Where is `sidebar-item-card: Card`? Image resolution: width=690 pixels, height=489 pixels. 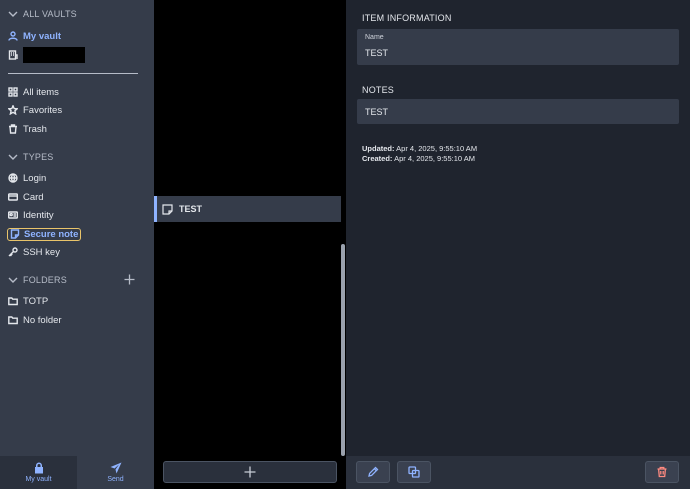
sidebar-item-card: Card is located at coordinates (26, 197).